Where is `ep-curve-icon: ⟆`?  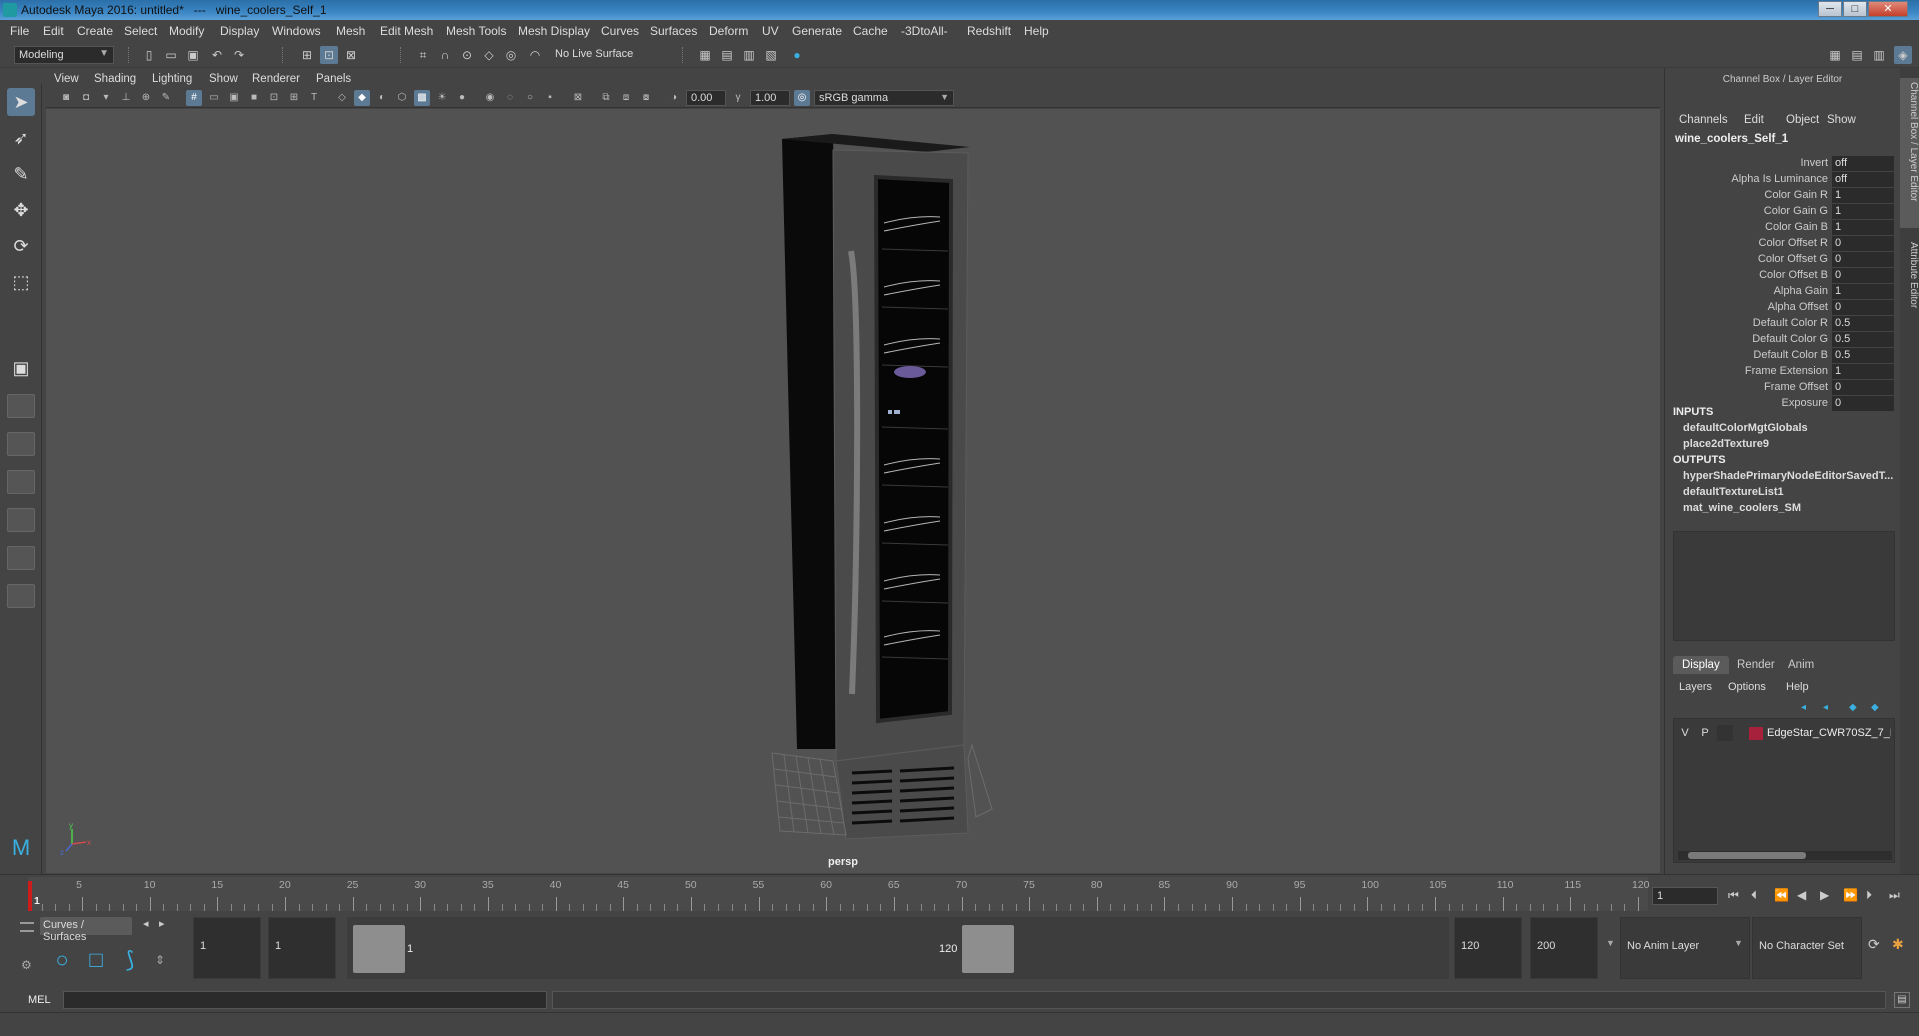 ep-curve-icon: ⟆ is located at coordinates (130, 960).